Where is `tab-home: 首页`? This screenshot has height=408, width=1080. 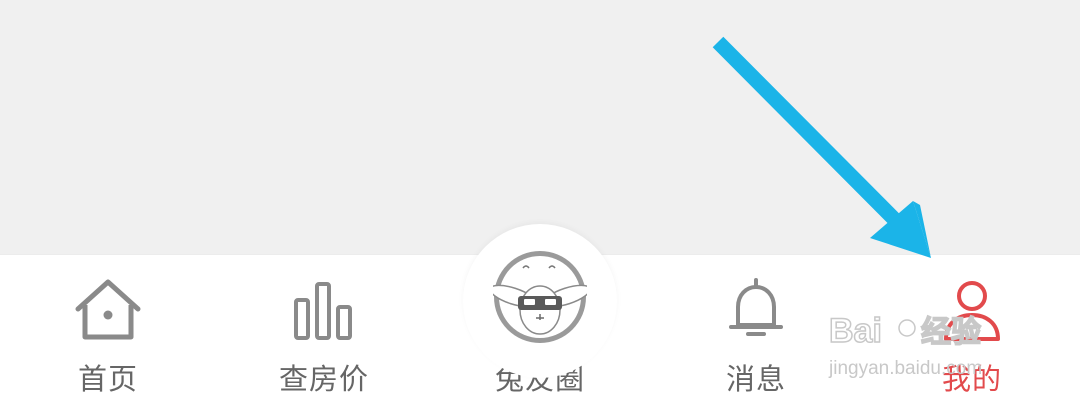
tab-home: 首页 is located at coordinates (108, 331).